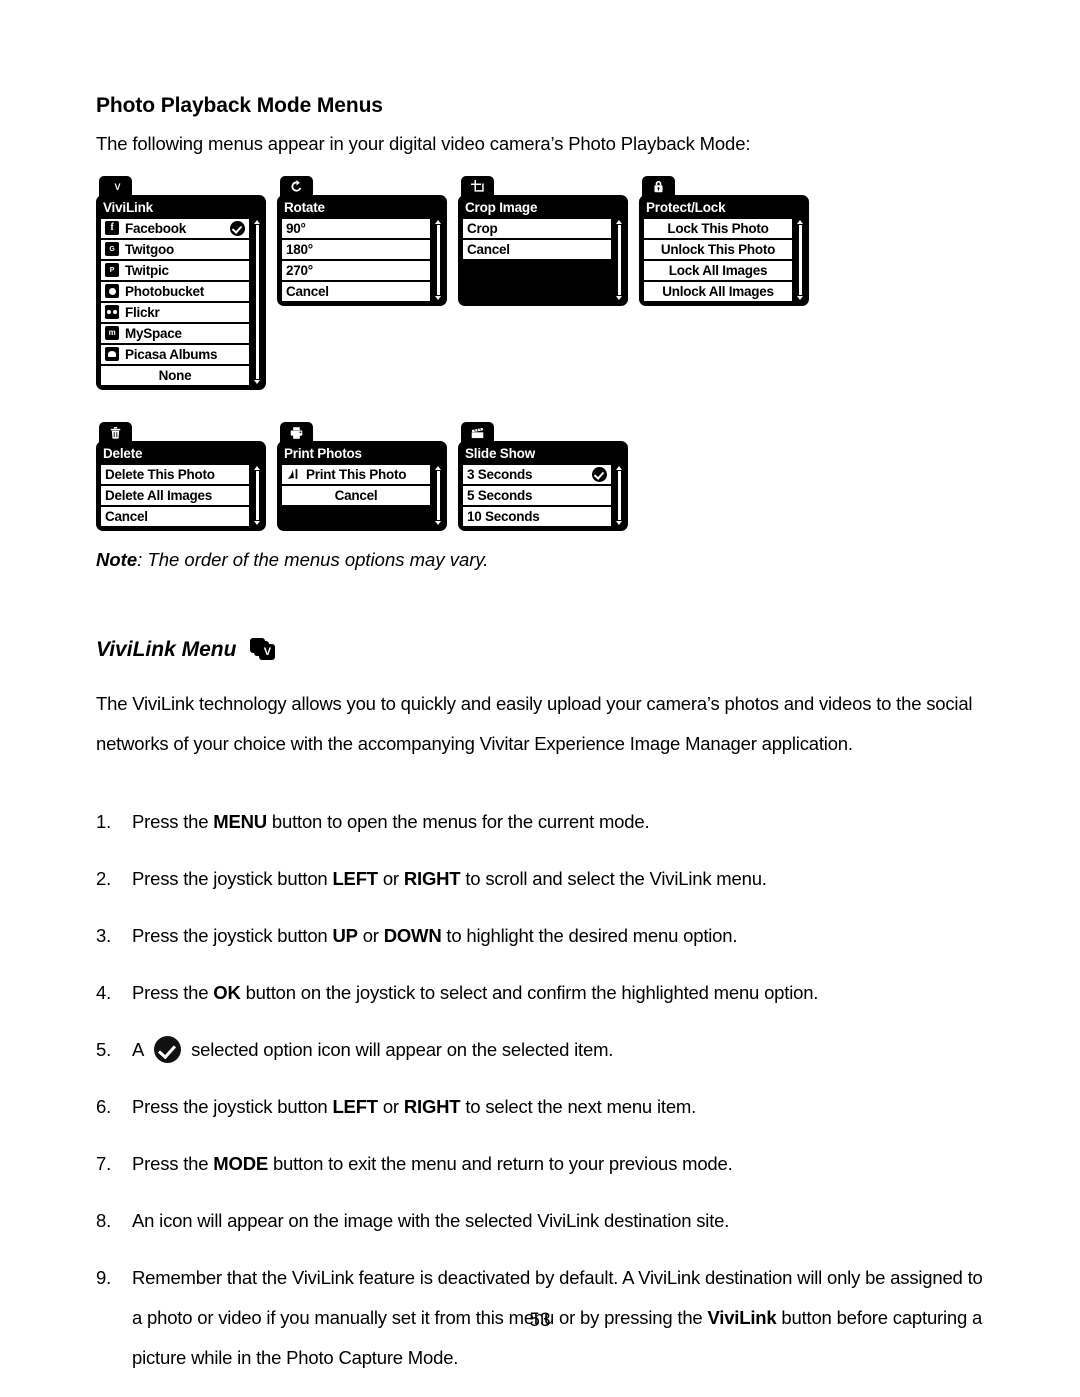 This screenshot has height=1397, width=1080. Describe the element at coordinates (239, 105) in the screenshot. I see `page-title: Photo Playback Mode Menus` at that location.